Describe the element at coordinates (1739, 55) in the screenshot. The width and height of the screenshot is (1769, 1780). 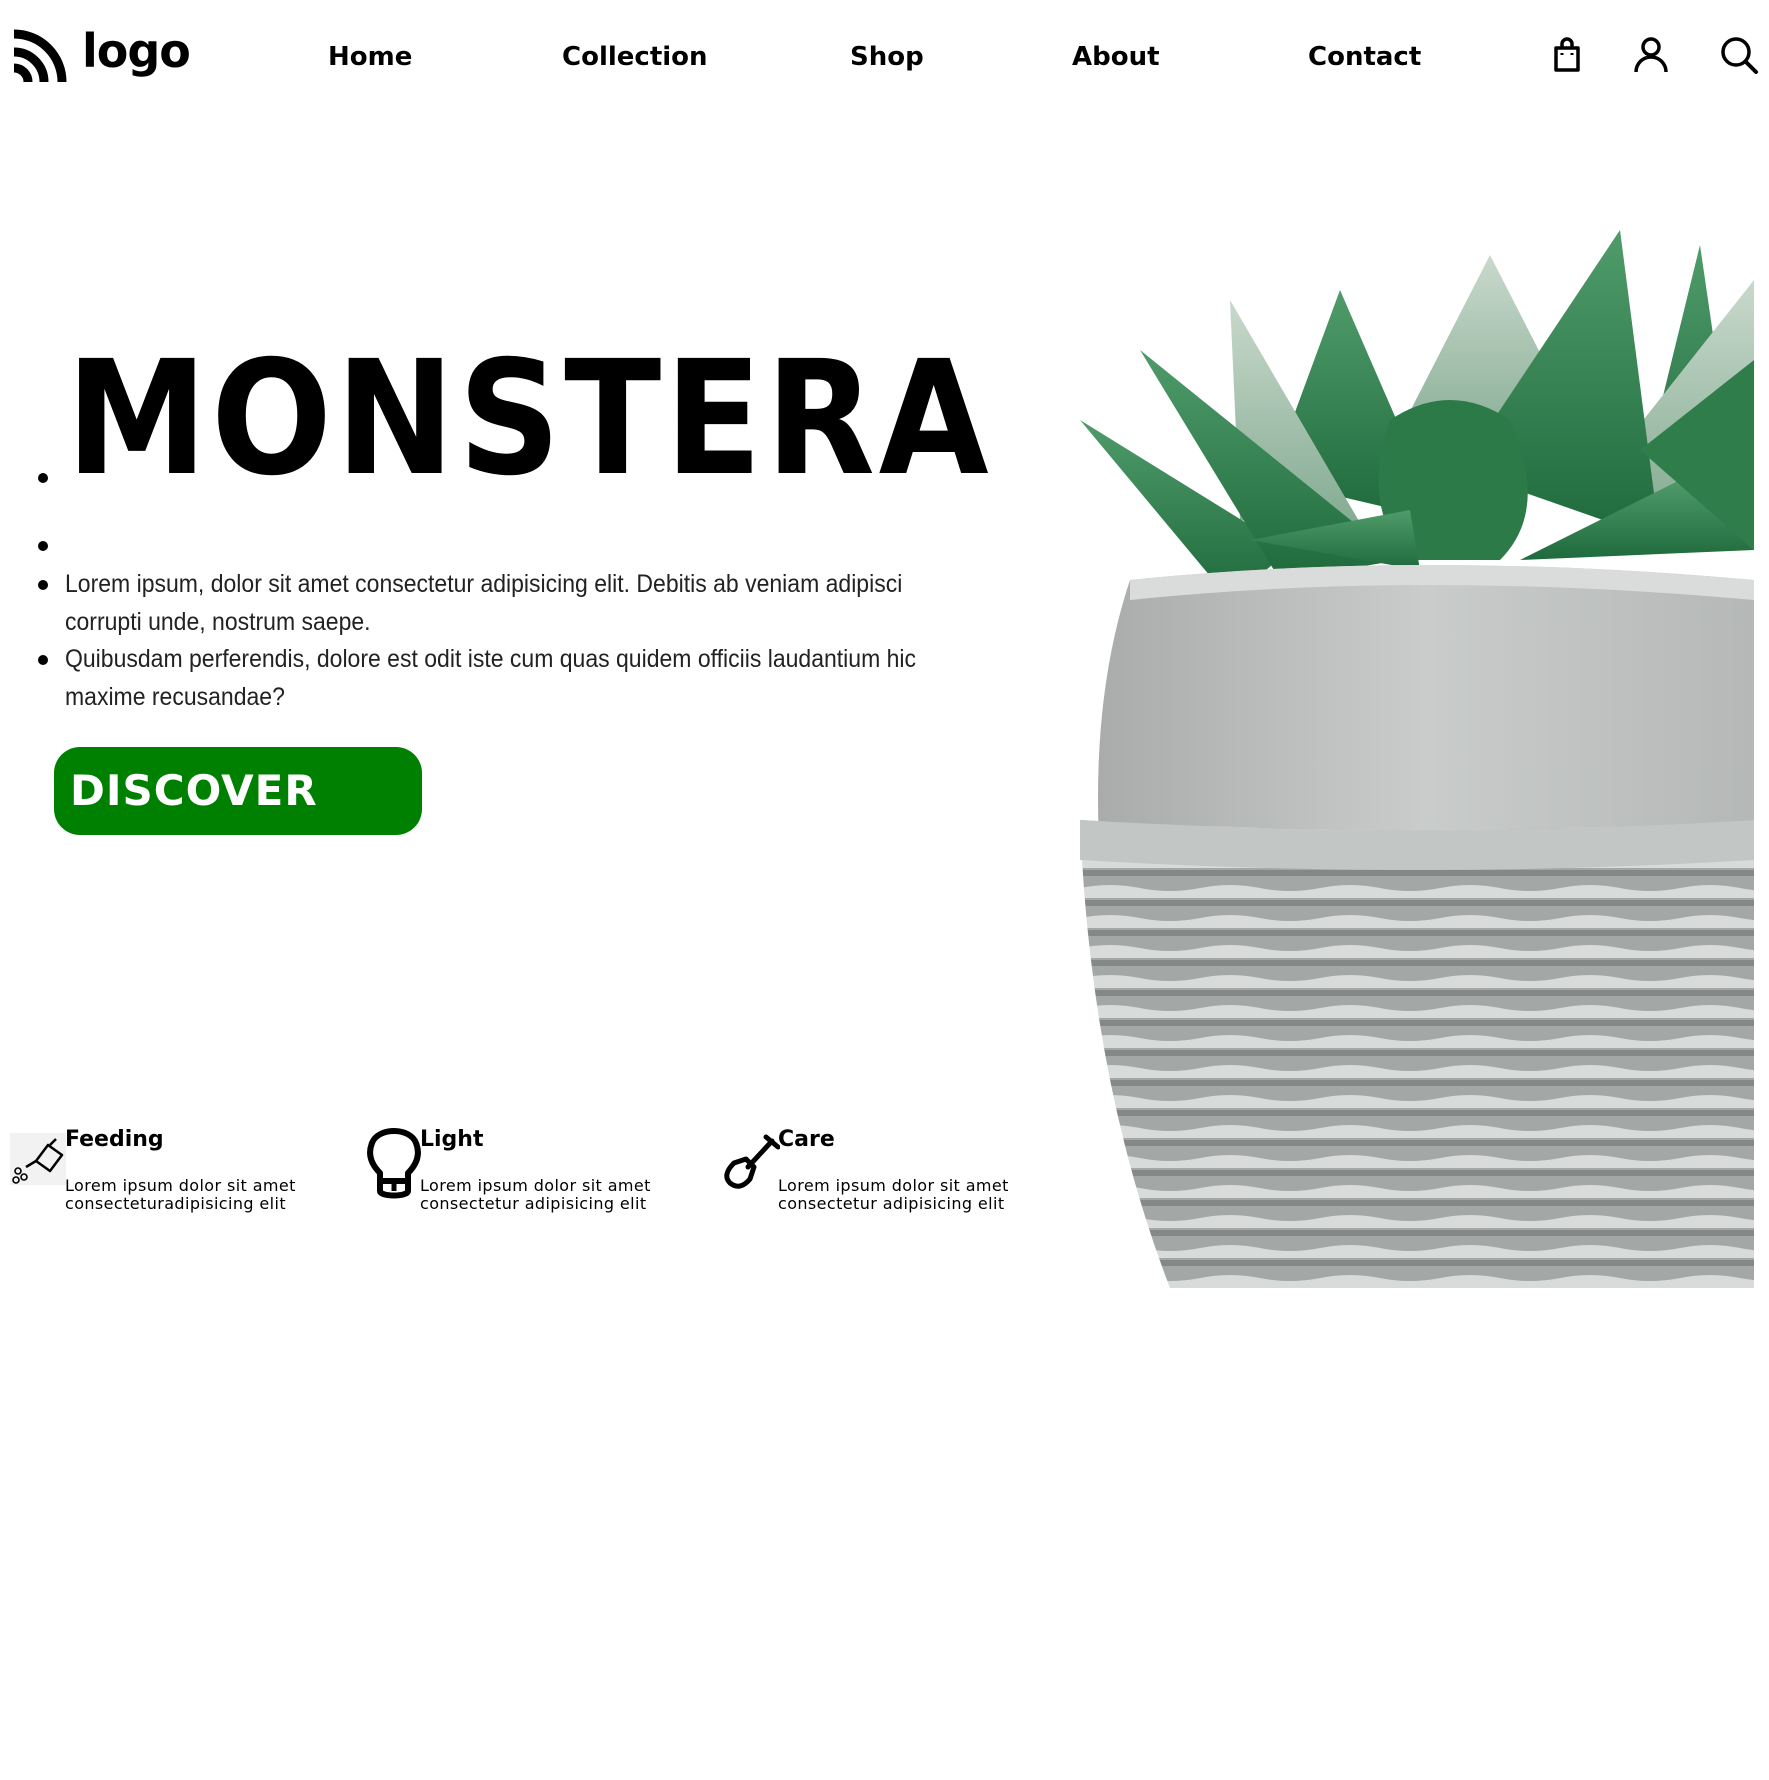
I see `search-icon` at that location.